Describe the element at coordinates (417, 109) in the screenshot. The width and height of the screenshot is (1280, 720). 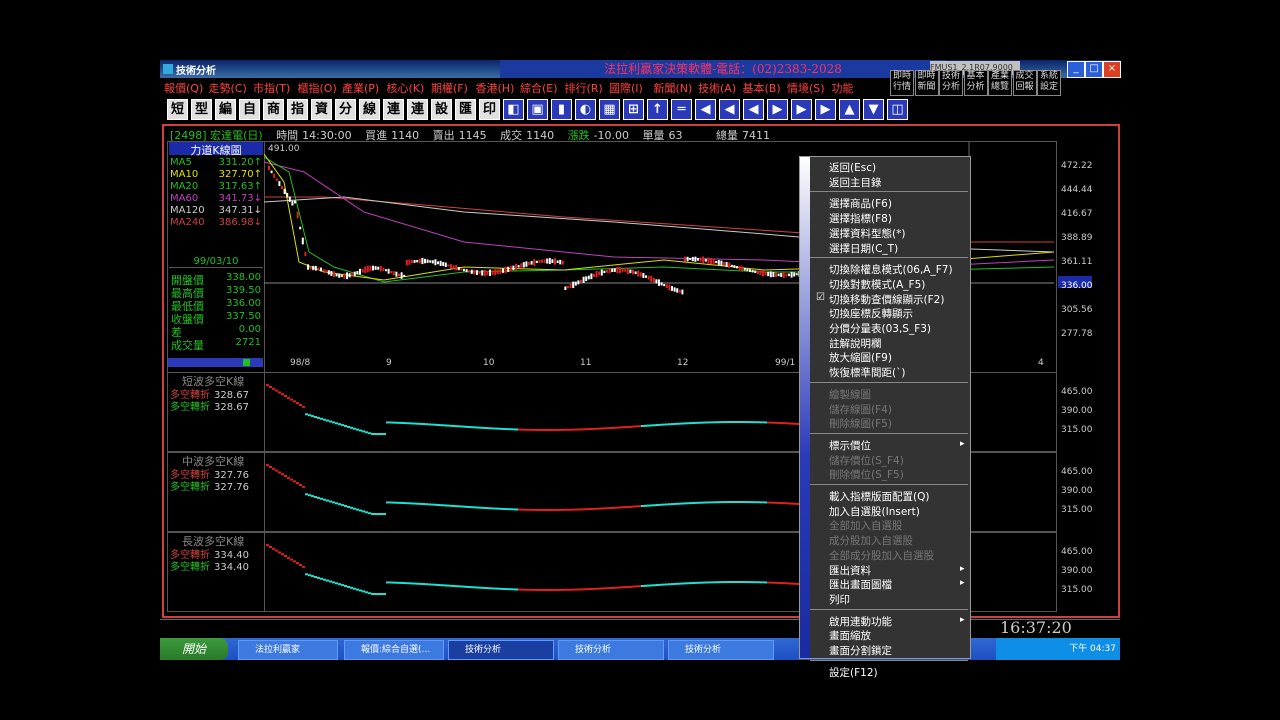
I see `tool-button-10: 連` at that location.